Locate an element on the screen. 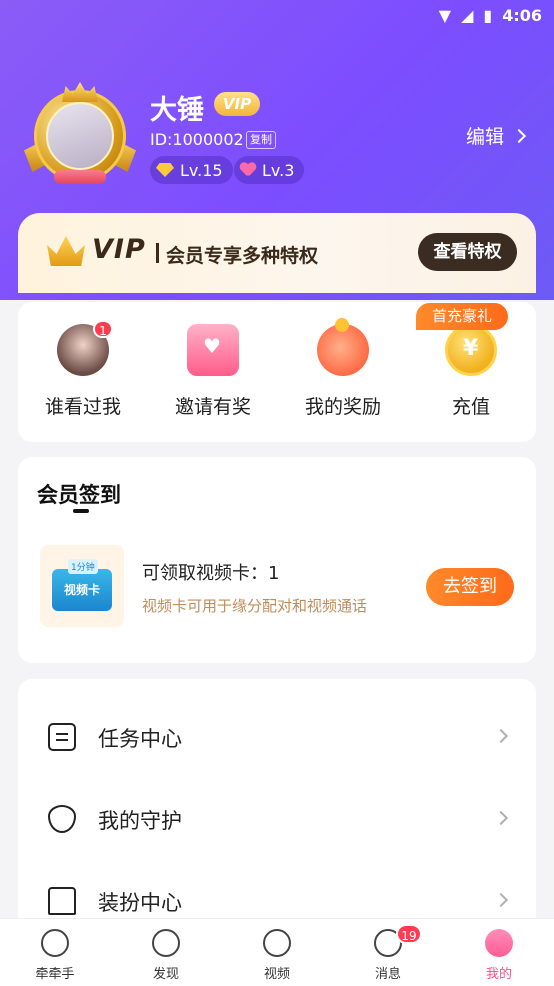  quick-action-recharge: 充值 is located at coordinates (471, 371).